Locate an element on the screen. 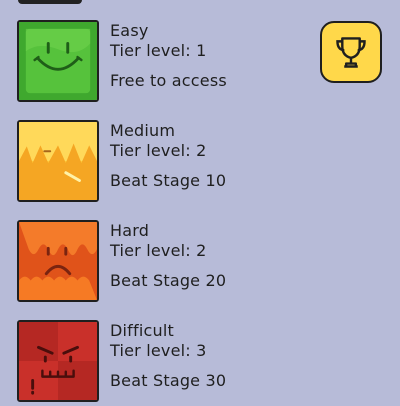 This screenshot has height=406, width=400. tier-requirement: Beat Stage 20 is located at coordinates (168, 280).